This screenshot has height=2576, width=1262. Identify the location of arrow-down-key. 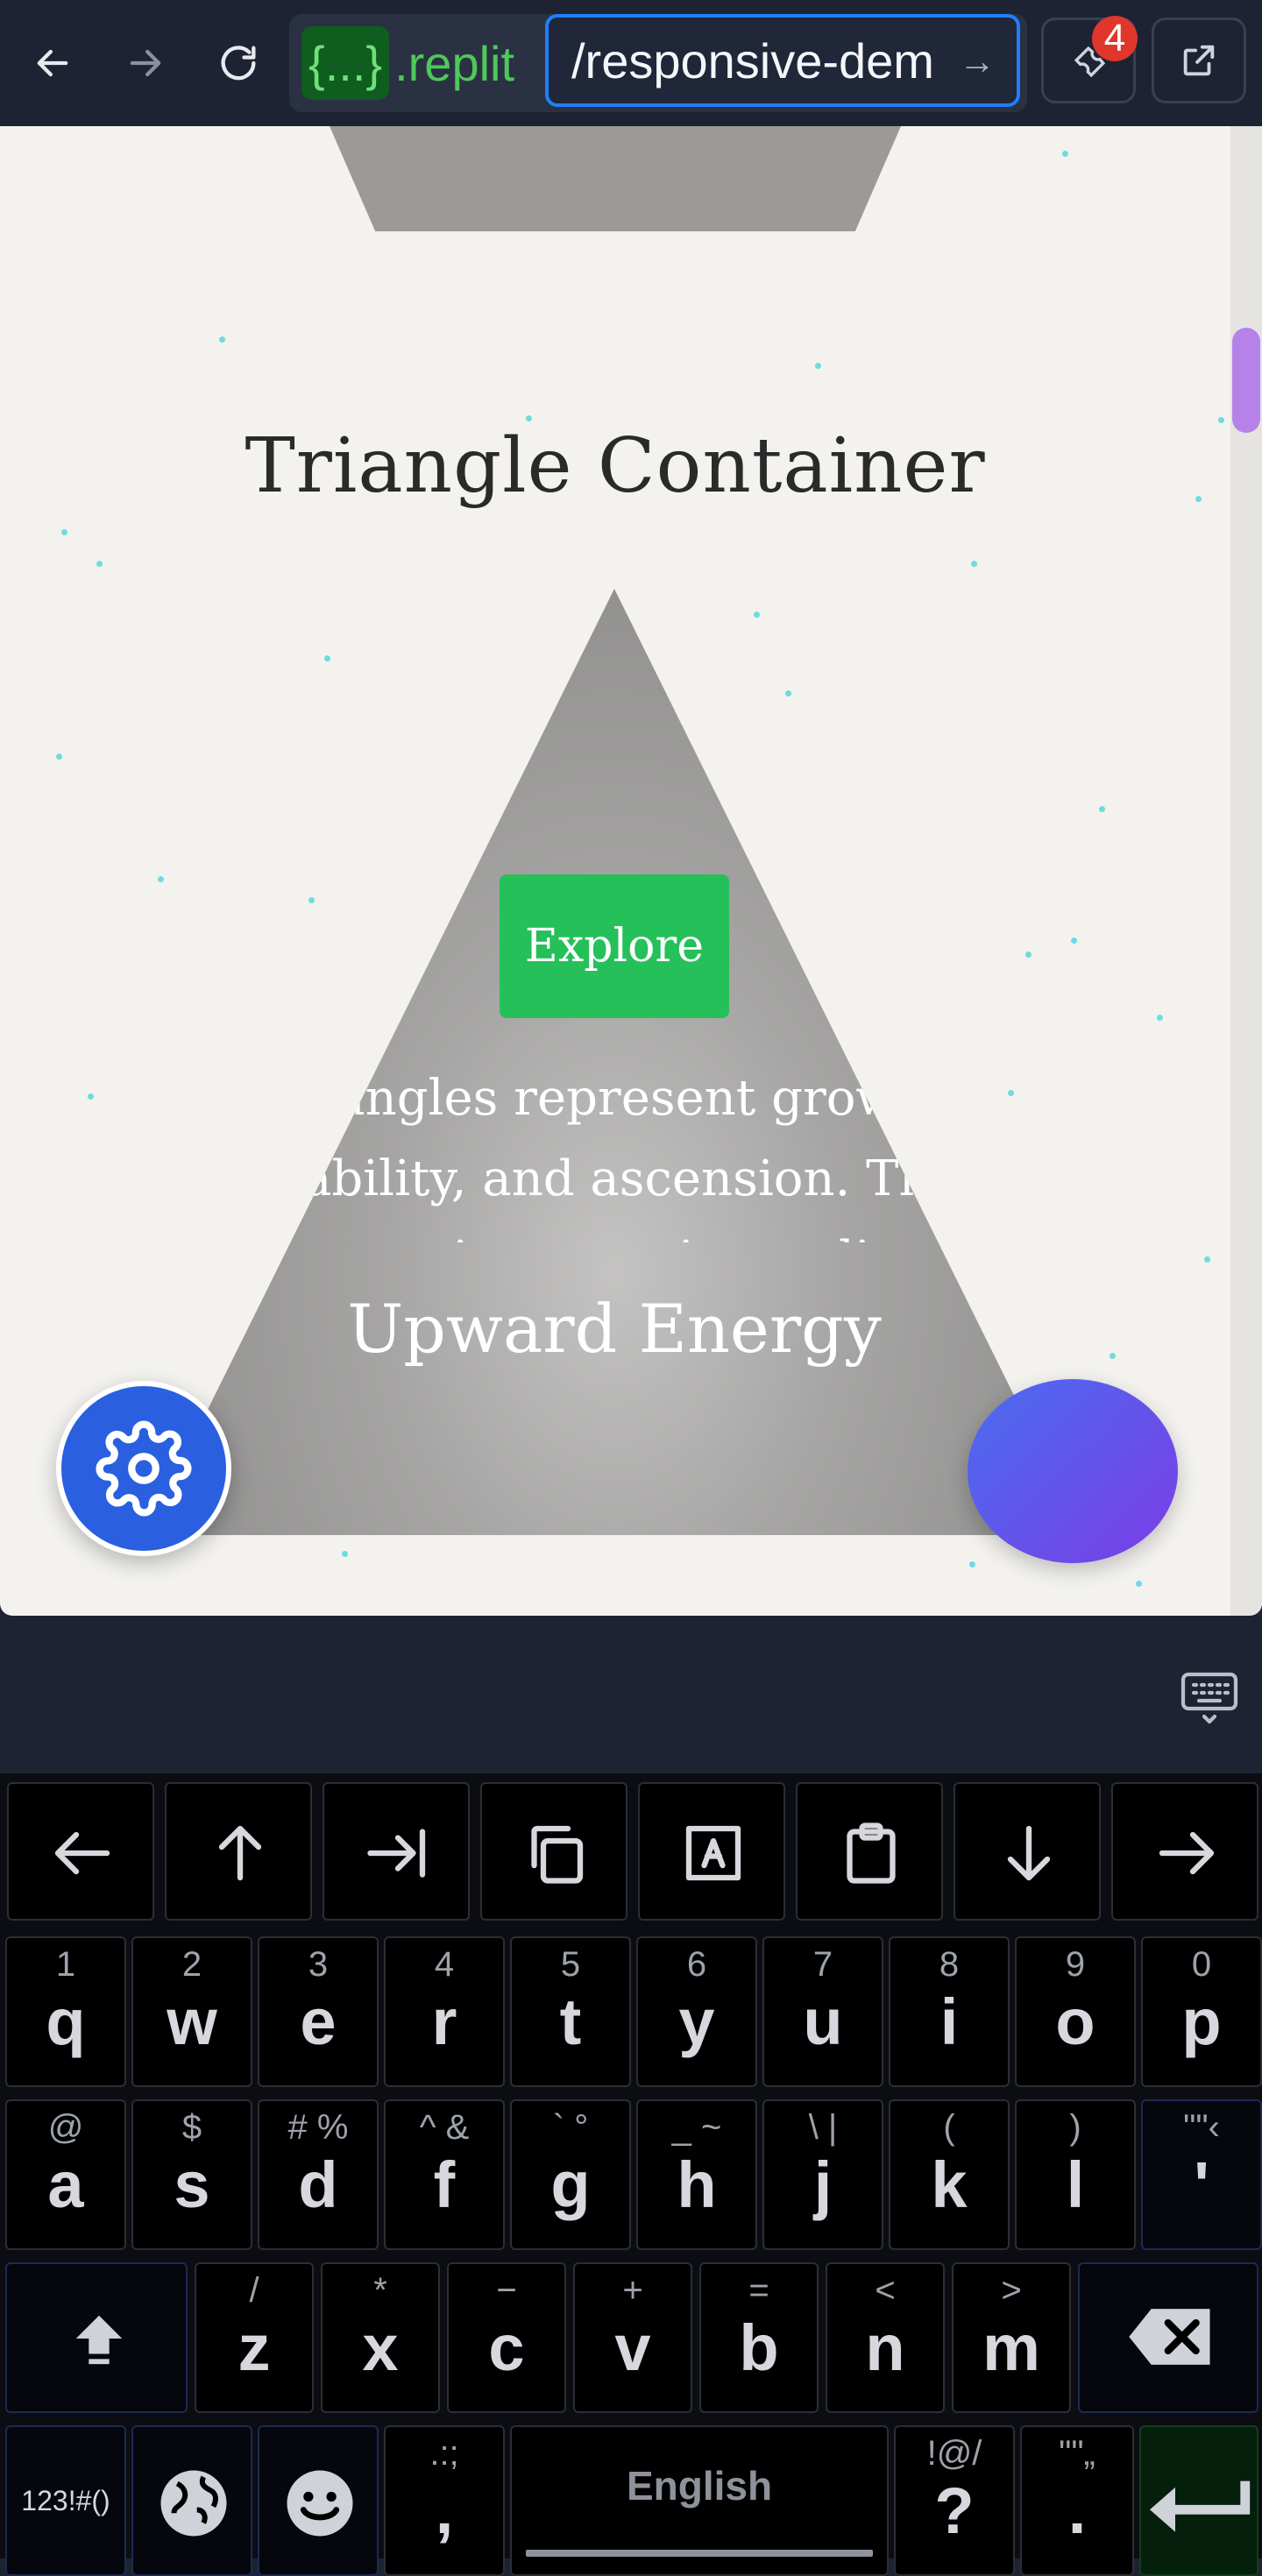
(1027, 1851).